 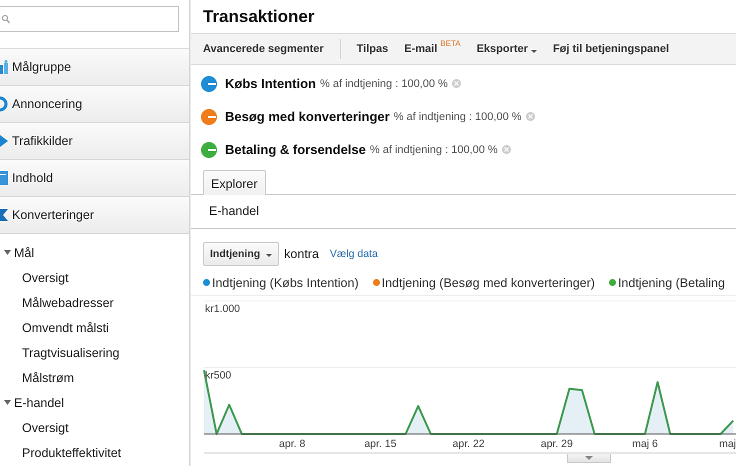 I want to click on people-icon, so click(x=4, y=67).